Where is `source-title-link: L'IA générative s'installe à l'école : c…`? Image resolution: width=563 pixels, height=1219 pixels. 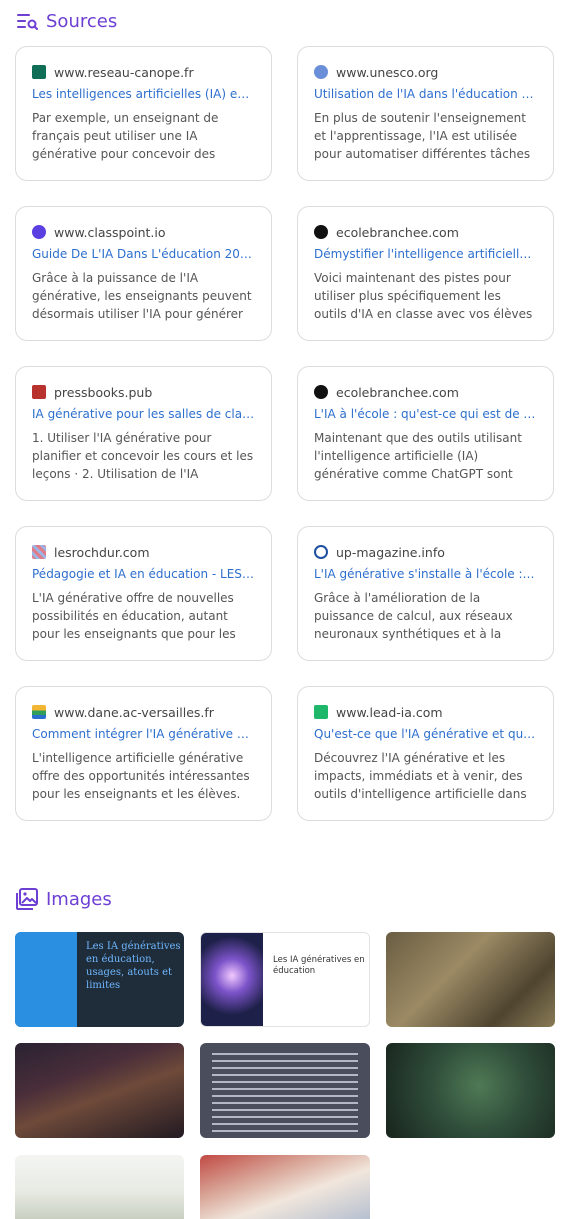 source-title-link: L'IA générative s'installe à l'école : c… is located at coordinates (425, 574).